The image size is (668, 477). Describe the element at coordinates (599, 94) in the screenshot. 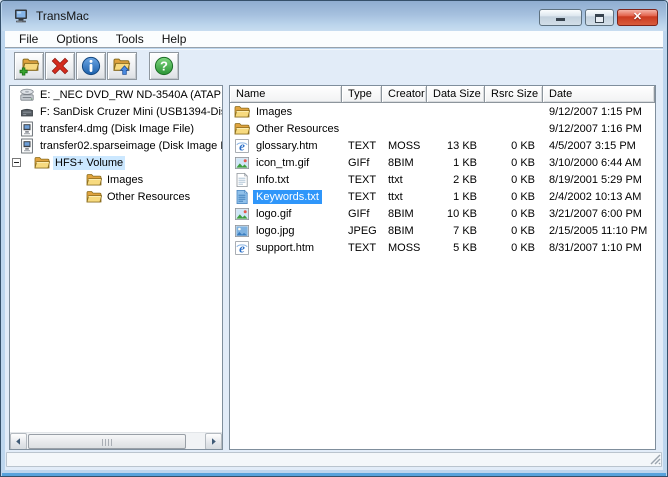

I see `column-header-date: Date` at that location.